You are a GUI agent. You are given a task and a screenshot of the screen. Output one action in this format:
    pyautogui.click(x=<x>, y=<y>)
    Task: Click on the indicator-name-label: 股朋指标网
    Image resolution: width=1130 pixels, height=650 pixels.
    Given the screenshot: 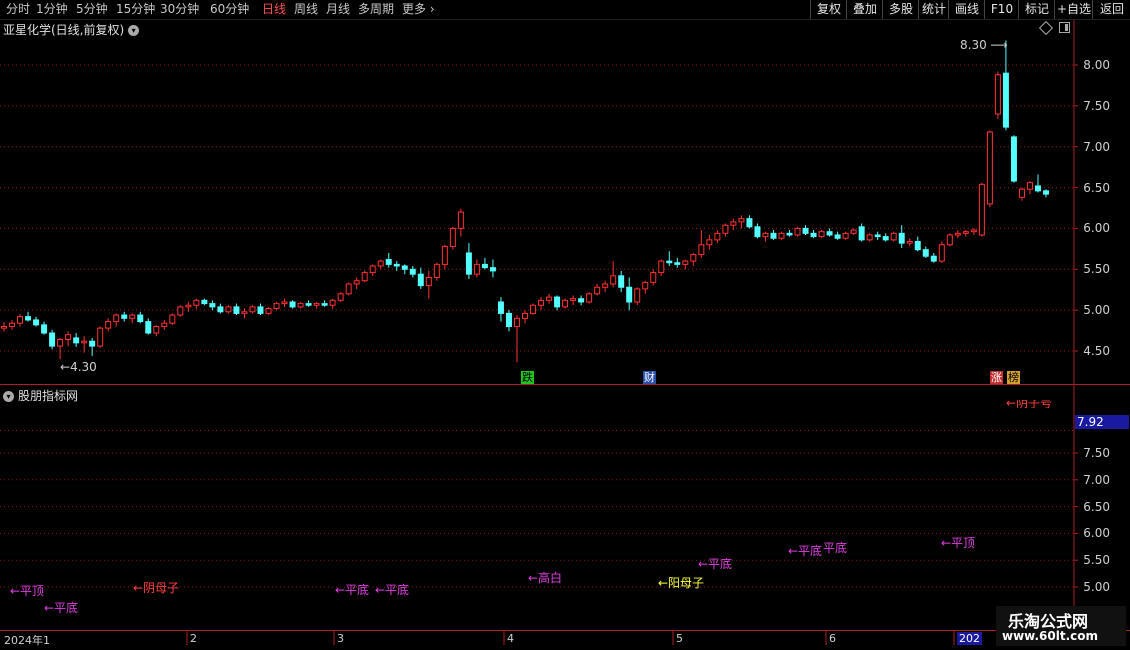 What is the action you would take?
    pyautogui.click(x=48, y=396)
    